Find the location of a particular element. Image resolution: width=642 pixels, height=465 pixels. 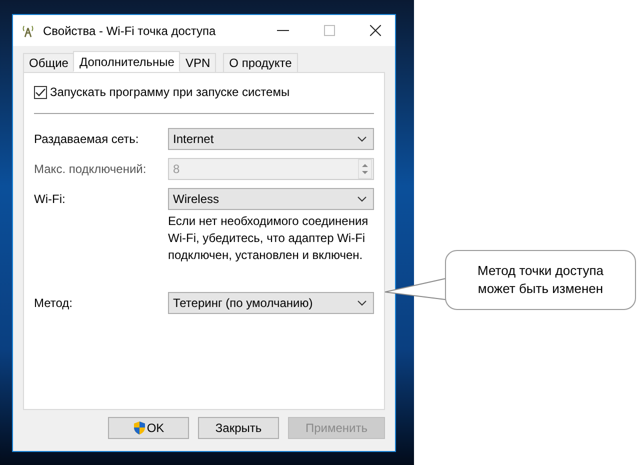

checkbox is located at coordinates (40, 92).